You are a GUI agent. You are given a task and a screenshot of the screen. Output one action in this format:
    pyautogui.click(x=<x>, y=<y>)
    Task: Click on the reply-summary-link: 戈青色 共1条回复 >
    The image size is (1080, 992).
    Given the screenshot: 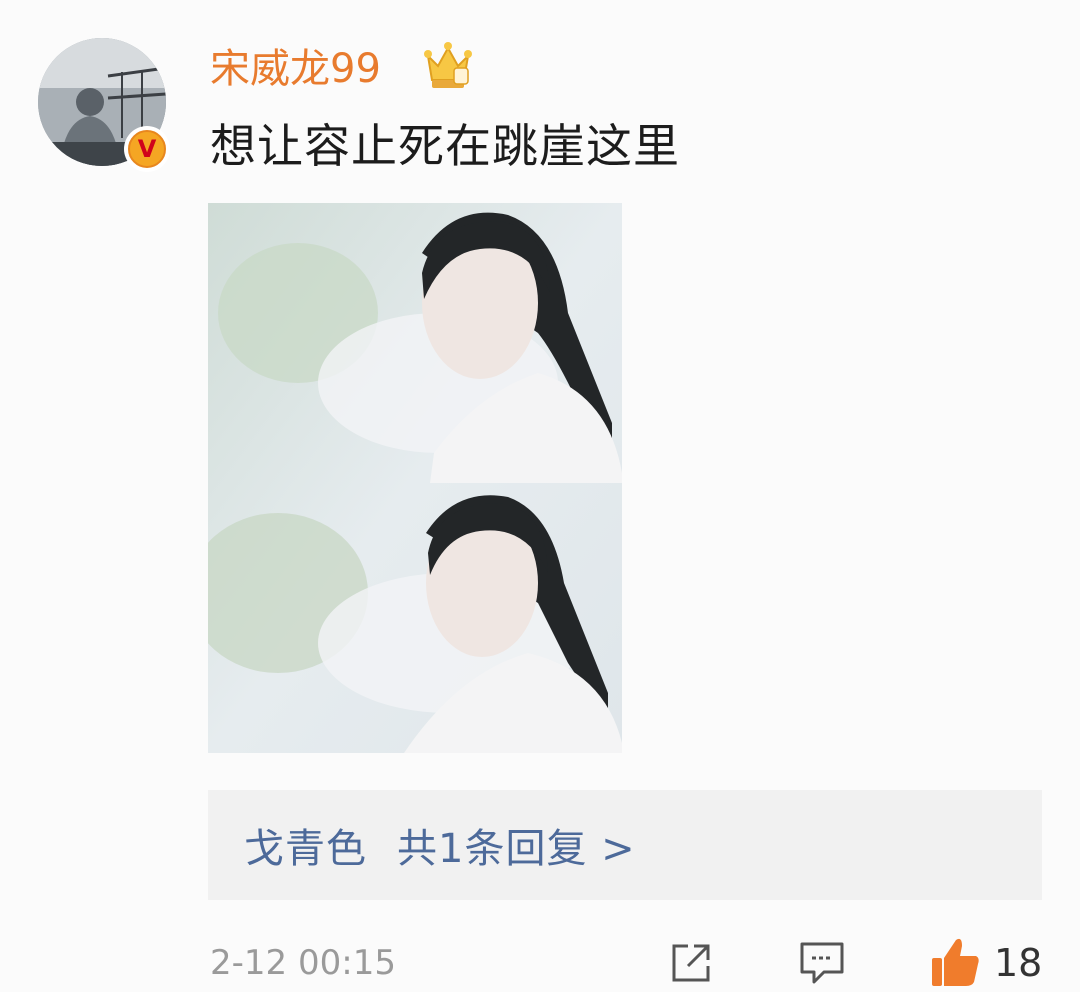 What is the action you would take?
    pyautogui.click(x=440, y=845)
    